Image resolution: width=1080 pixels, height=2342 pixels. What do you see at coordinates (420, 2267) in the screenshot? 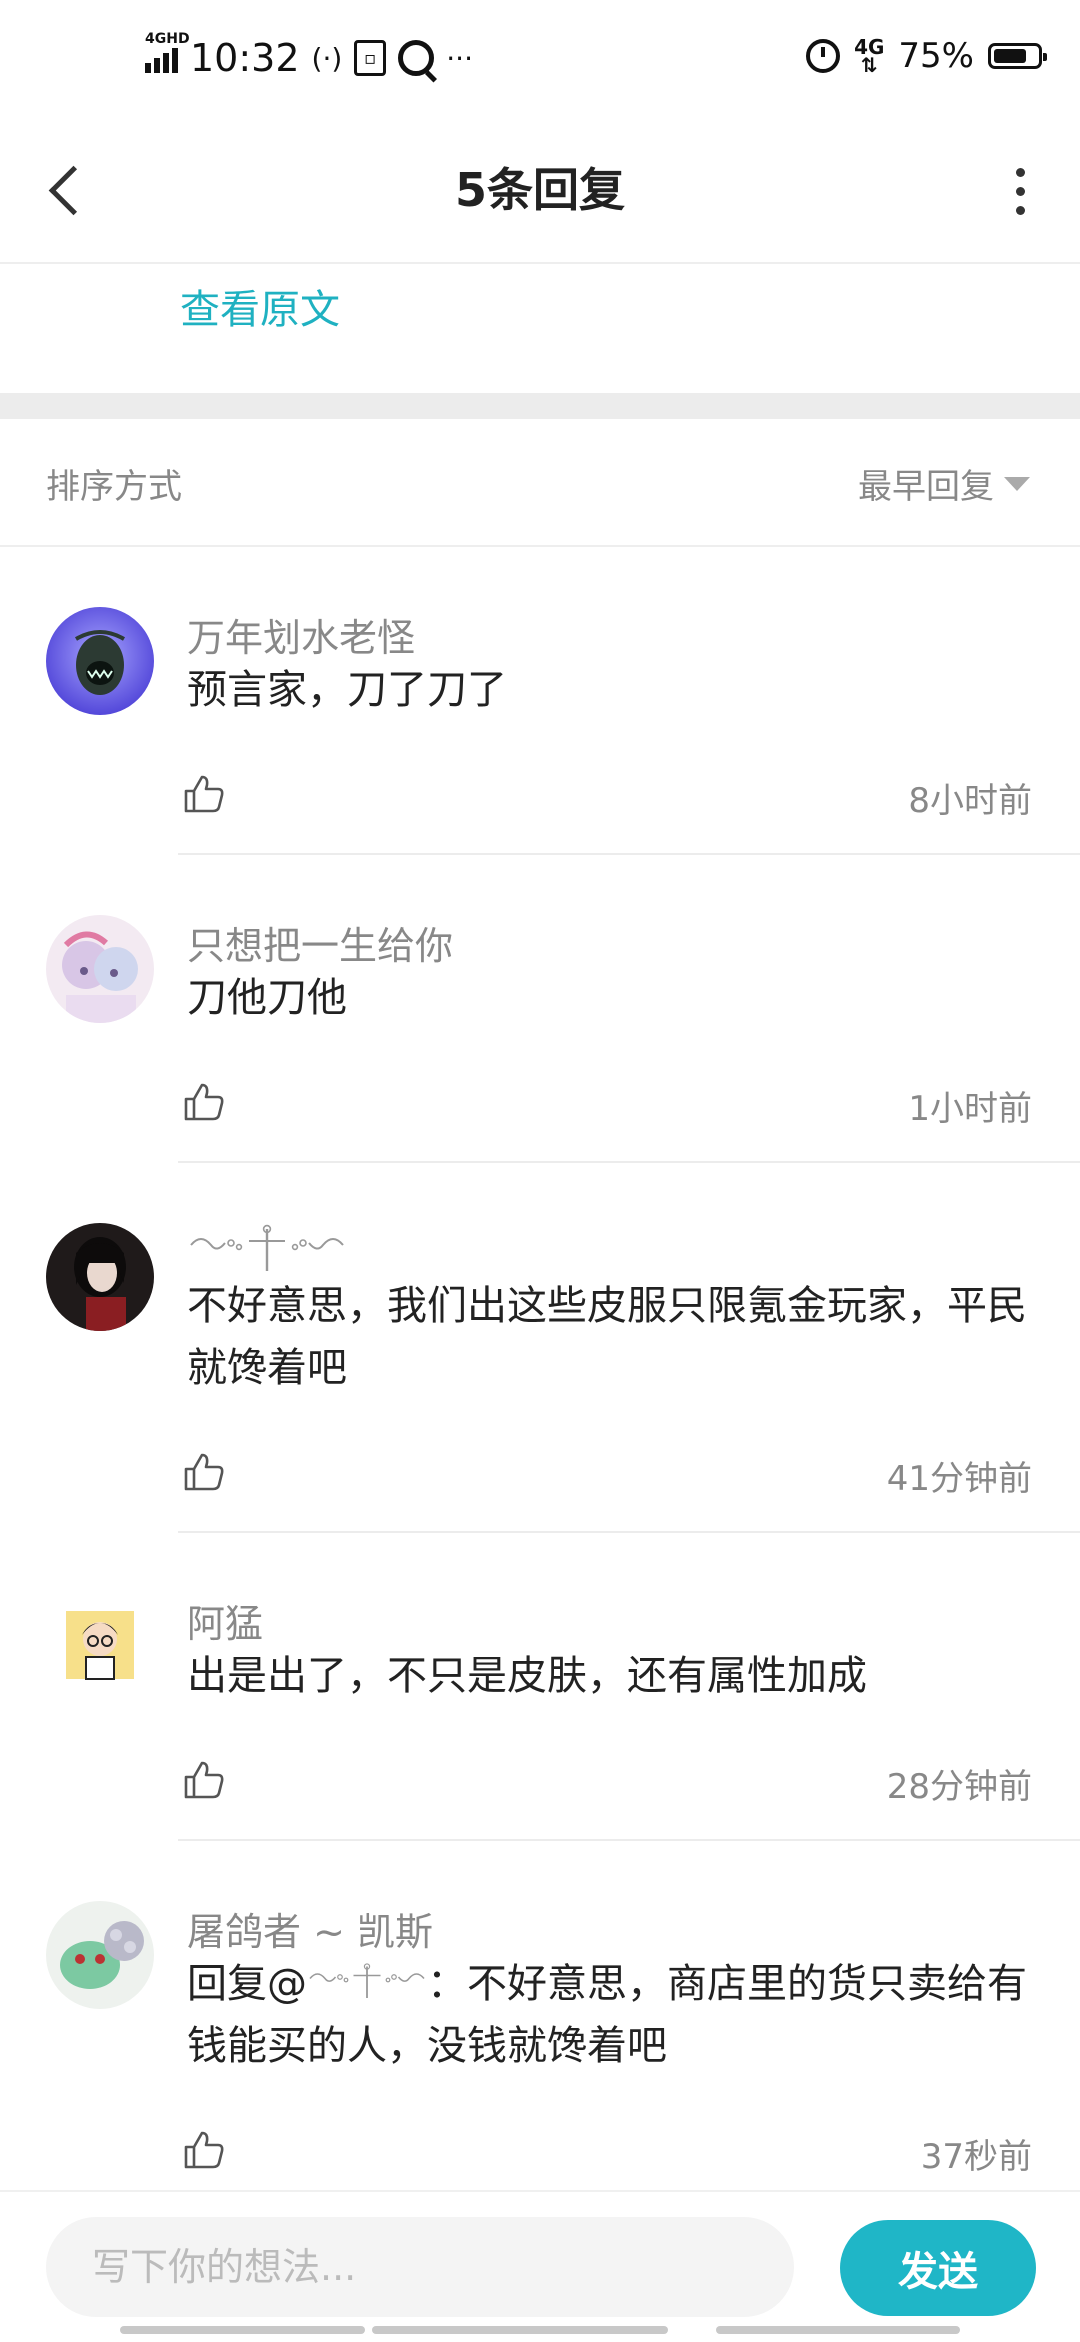
I see `reply-input` at bounding box center [420, 2267].